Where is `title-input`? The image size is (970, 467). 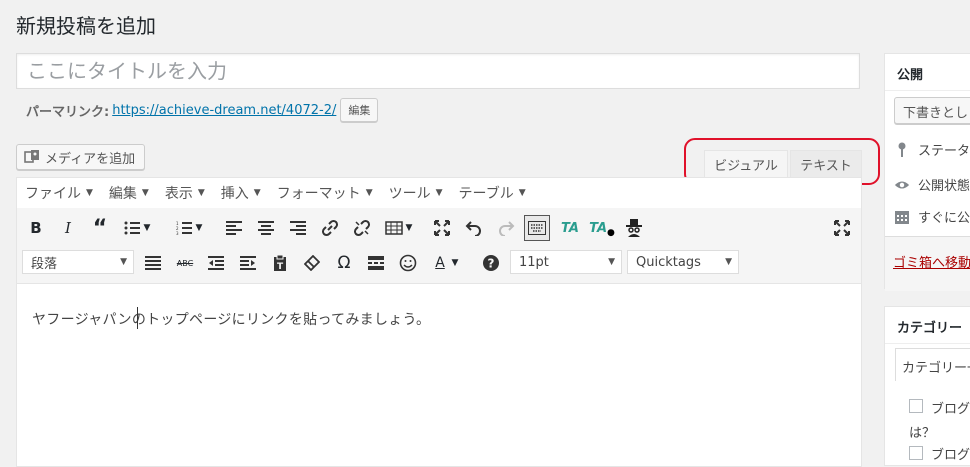
title-input is located at coordinates (448, 71).